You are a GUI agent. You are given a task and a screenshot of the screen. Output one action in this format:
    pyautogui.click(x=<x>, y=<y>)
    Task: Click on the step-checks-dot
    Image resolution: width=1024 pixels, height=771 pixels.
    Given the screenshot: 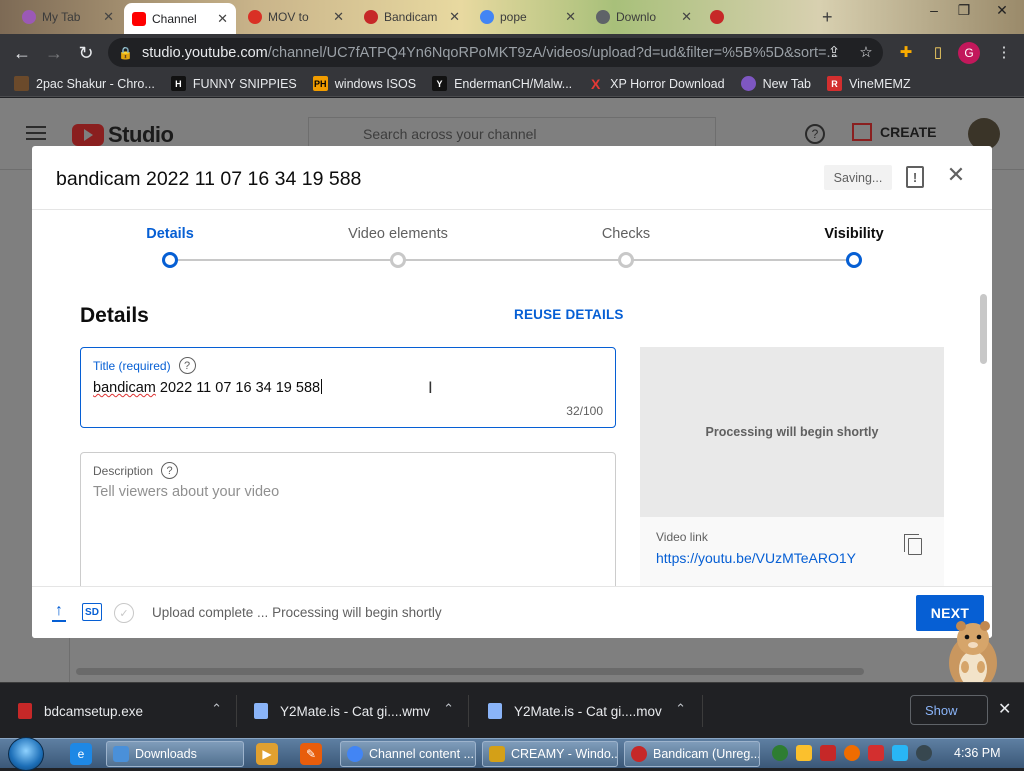 What is the action you would take?
    pyautogui.click(x=626, y=260)
    